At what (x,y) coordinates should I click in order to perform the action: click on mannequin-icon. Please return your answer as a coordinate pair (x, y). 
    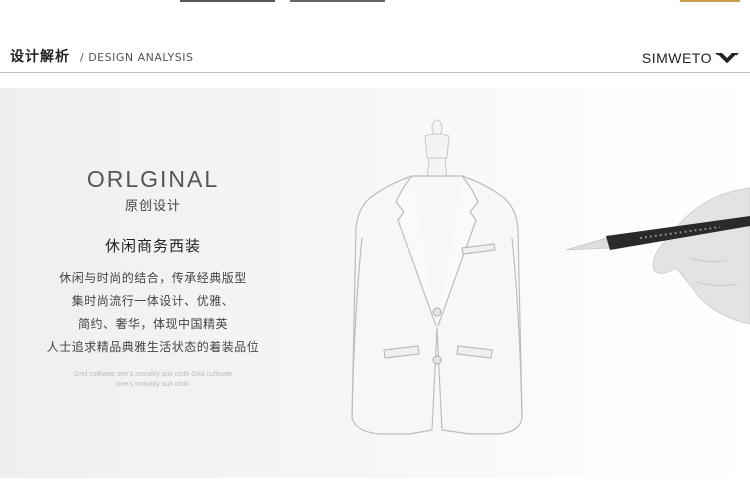
    Looking at the image, I should click on (437, 150).